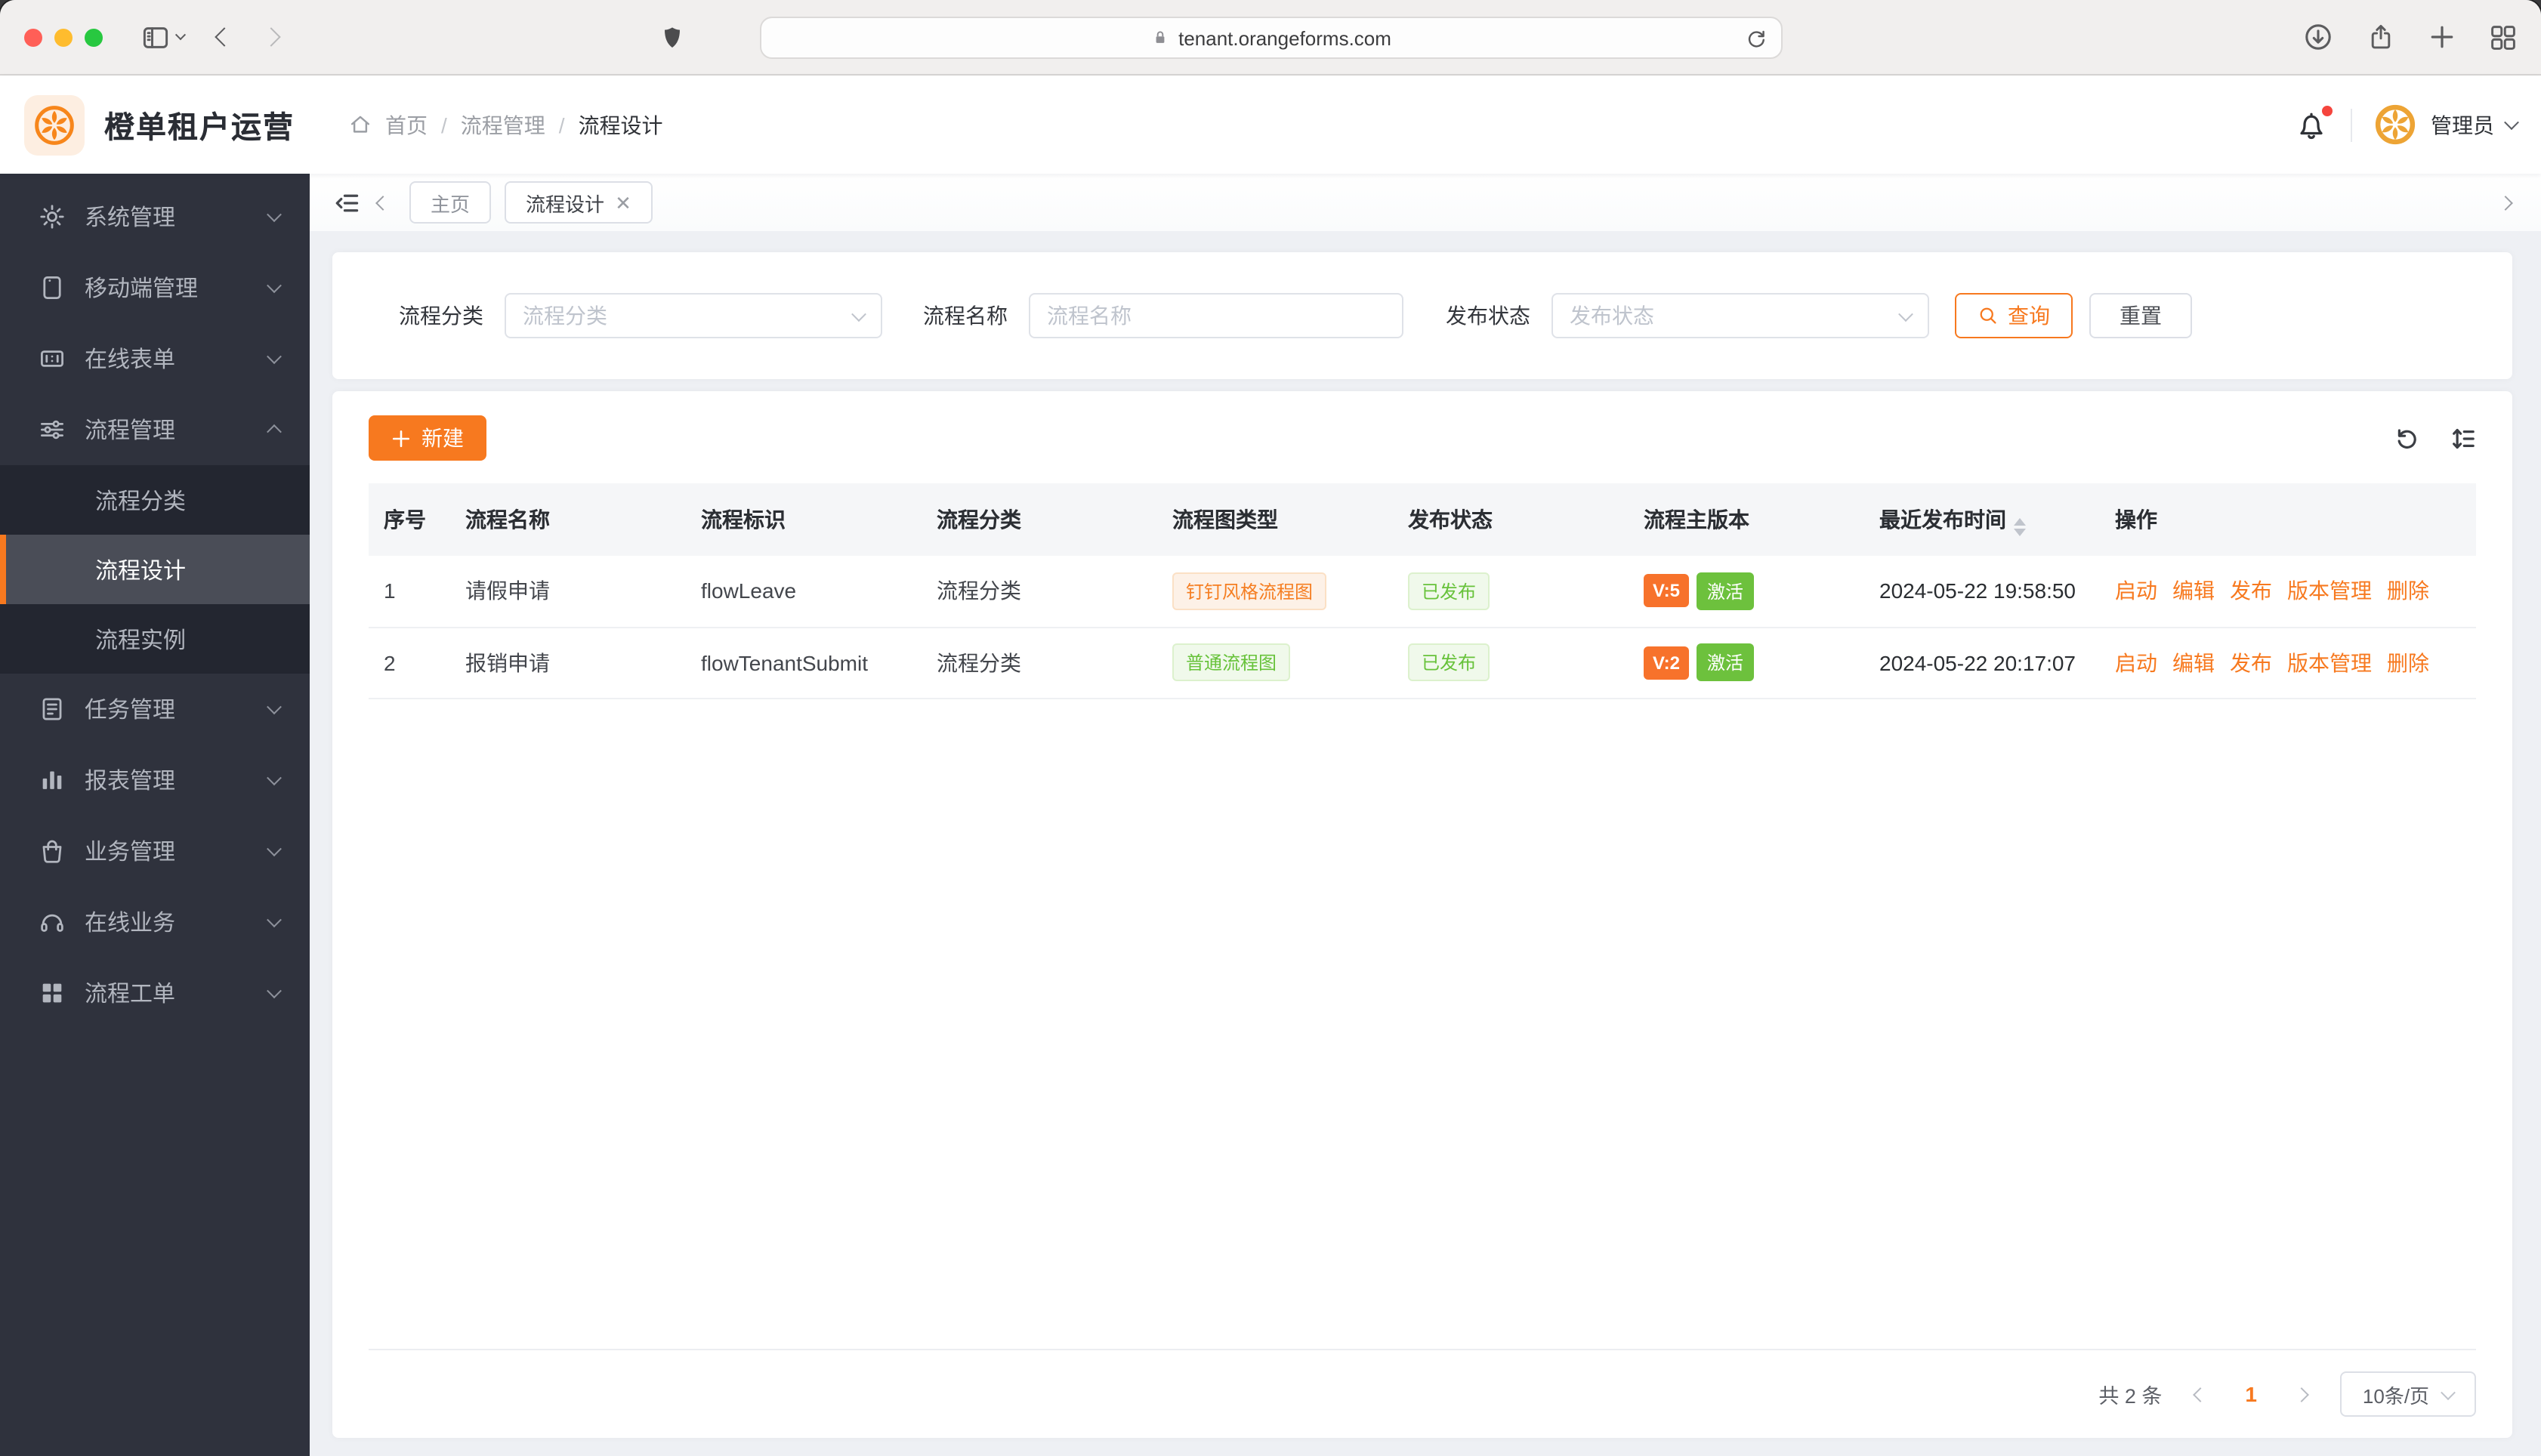 The height and width of the screenshot is (1456, 2541). Describe the element at coordinates (503, 125) in the screenshot. I see `breadcrumb-flow-mgmt: 流程管理` at that location.